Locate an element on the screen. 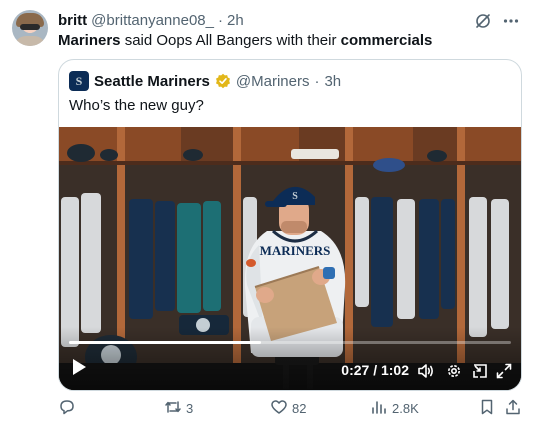  retweet-button: 3 is located at coordinates (178, 408).